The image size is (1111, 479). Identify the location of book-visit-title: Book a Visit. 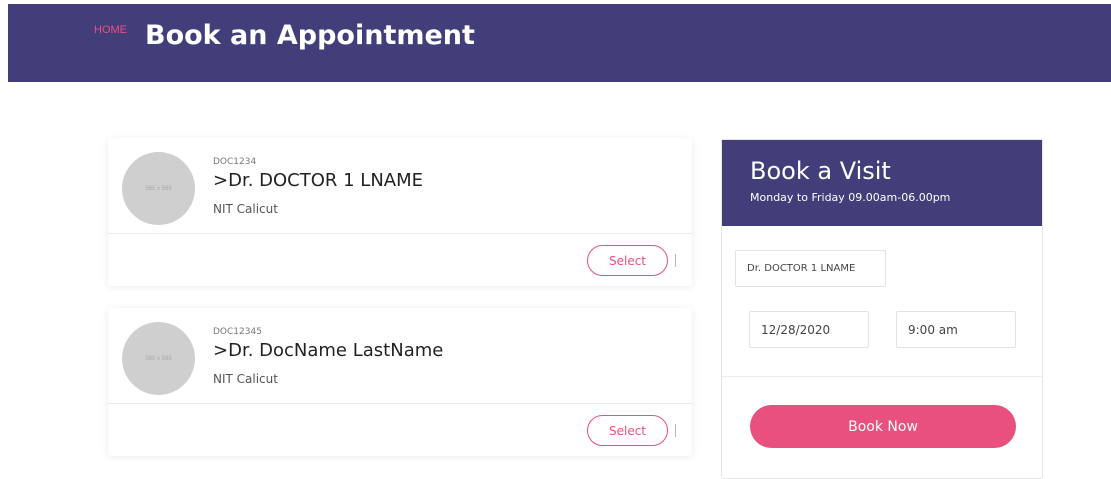
(820, 171).